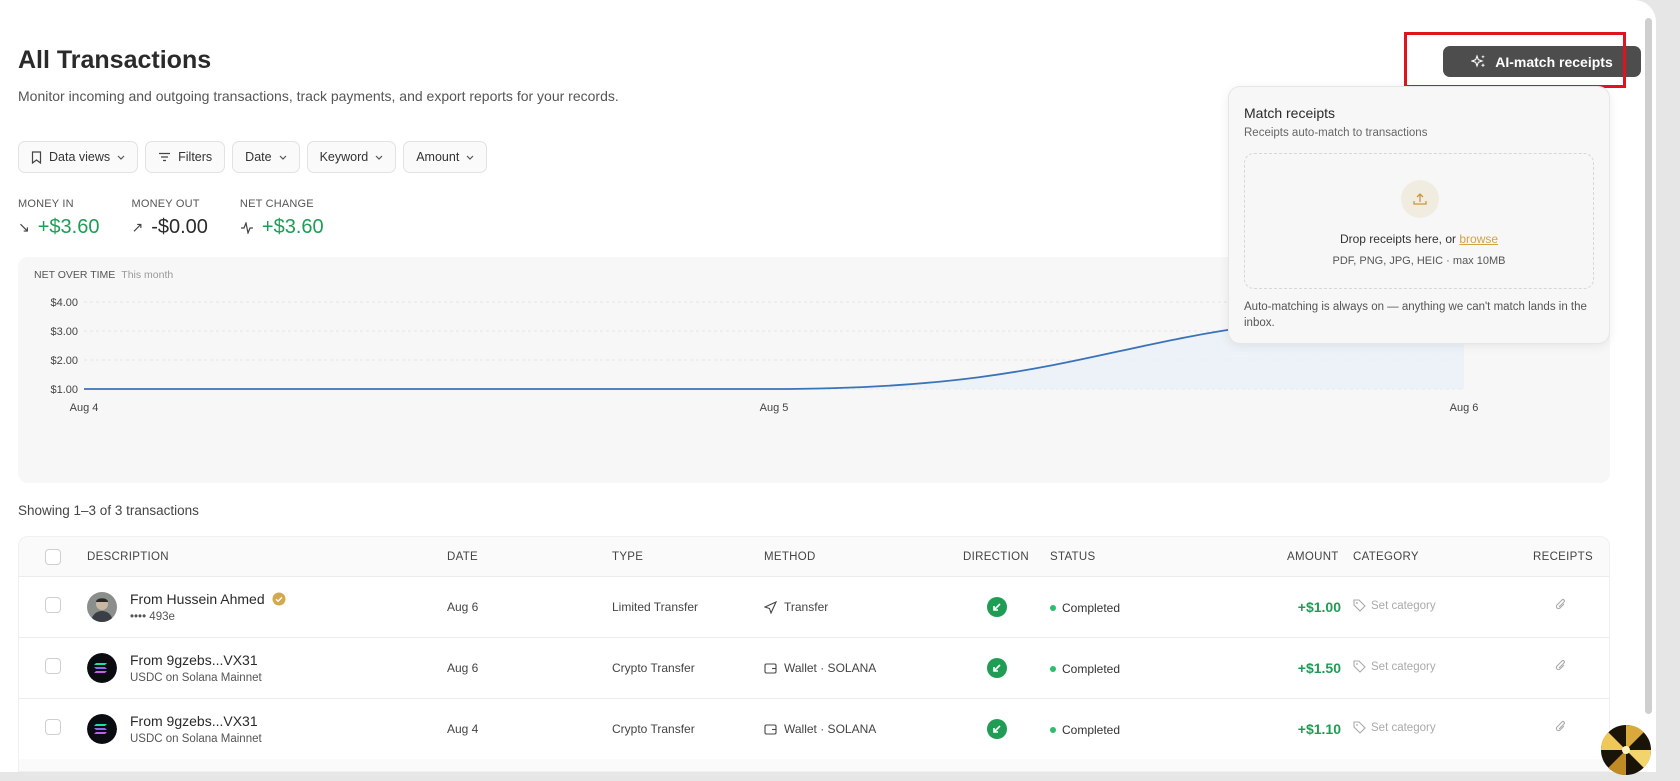  Describe the element at coordinates (1335, 133) in the screenshot. I see `popover-subtitle: Receipts auto-match to transactions` at that location.